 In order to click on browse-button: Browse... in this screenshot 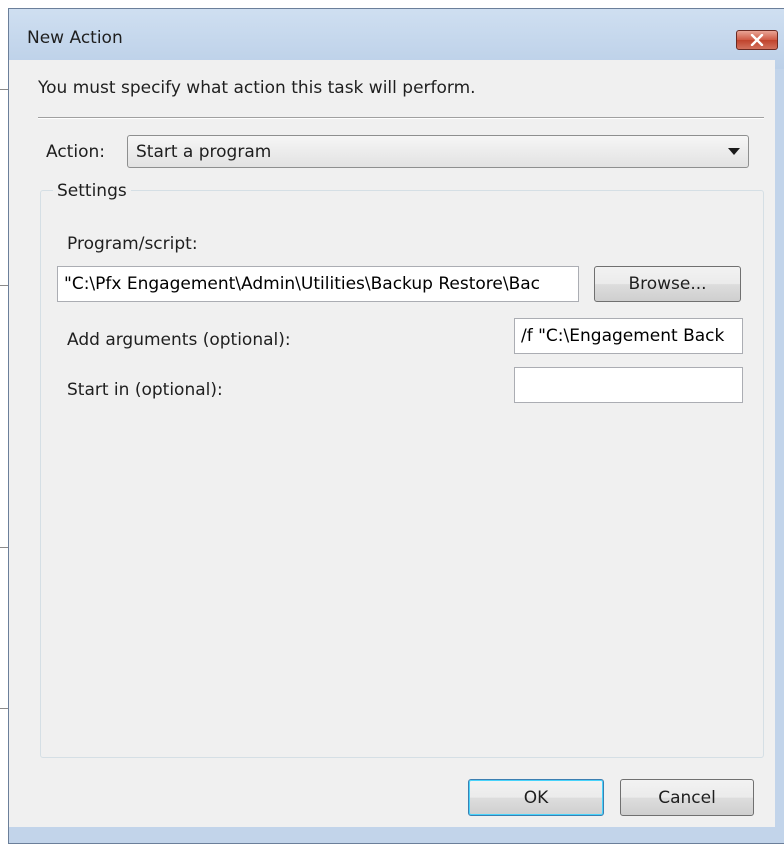, I will do `click(667, 284)`.